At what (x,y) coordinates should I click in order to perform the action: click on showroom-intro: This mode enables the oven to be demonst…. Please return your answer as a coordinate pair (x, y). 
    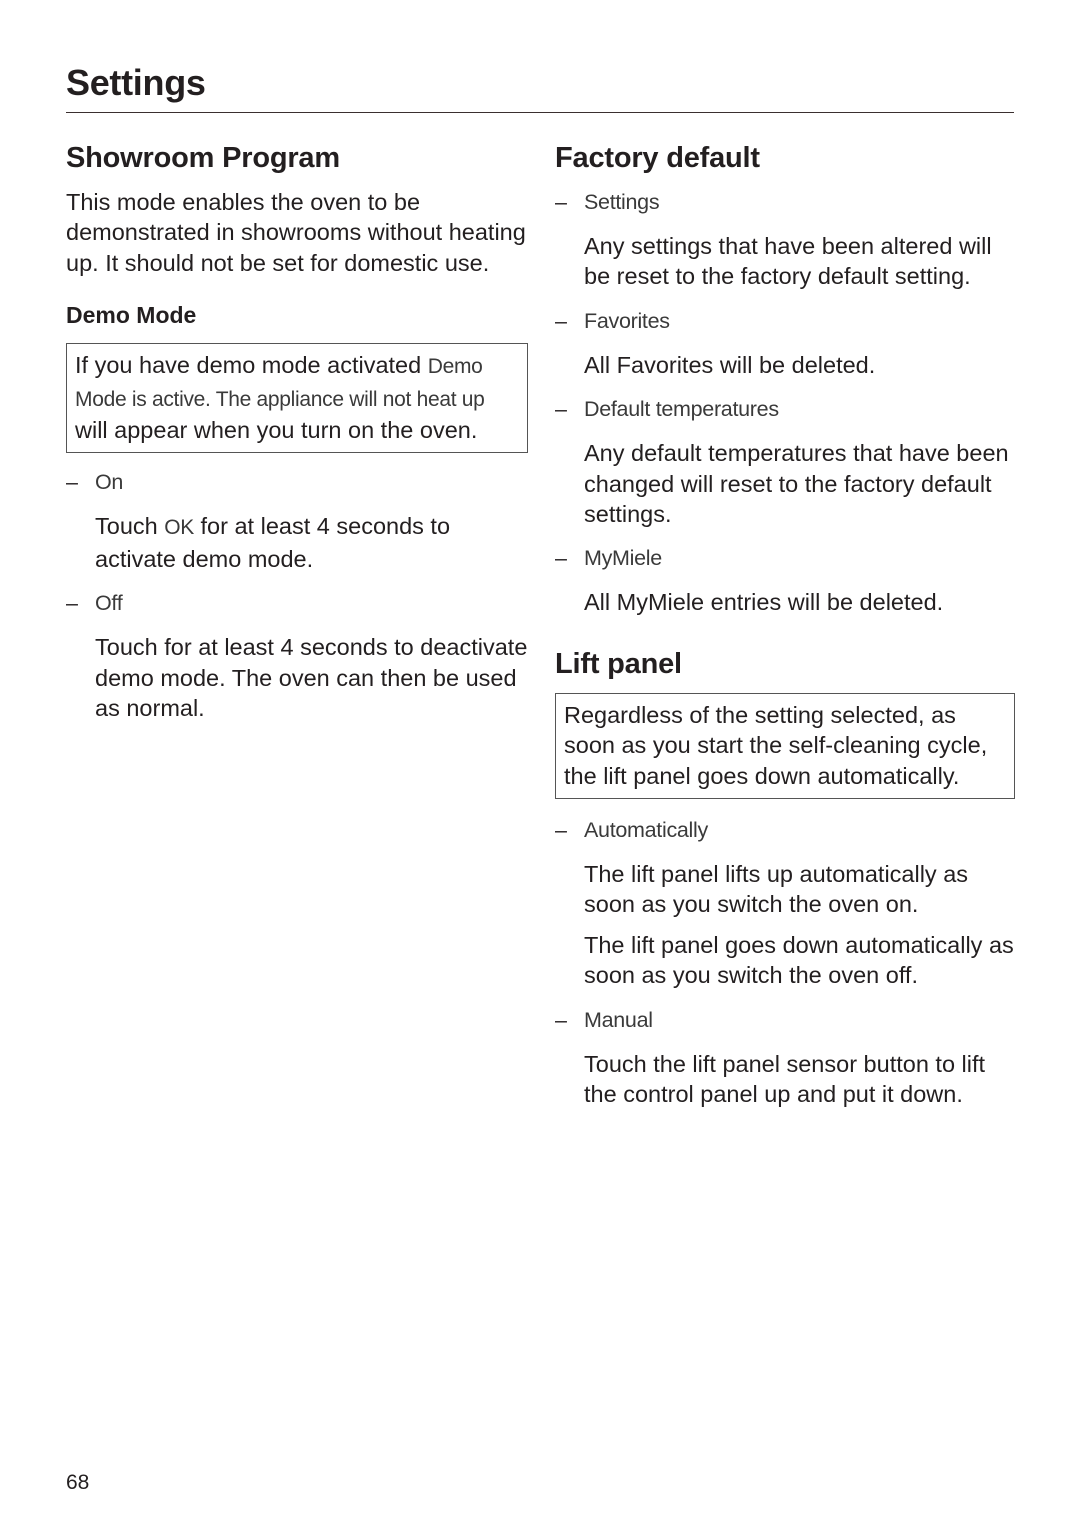
    Looking at the image, I should click on (296, 232).